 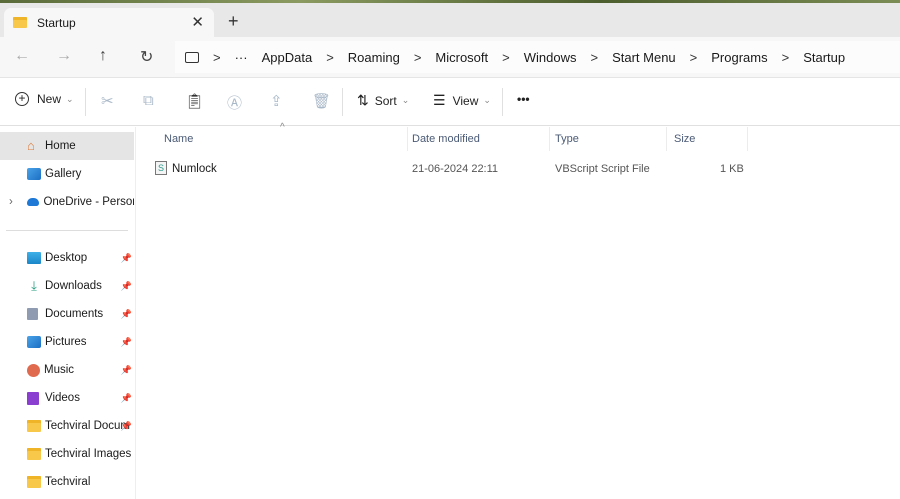 What do you see at coordinates (287, 57) in the screenshot?
I see `breadcrumb-appdata: AppData` at bounding box center [287, 57].